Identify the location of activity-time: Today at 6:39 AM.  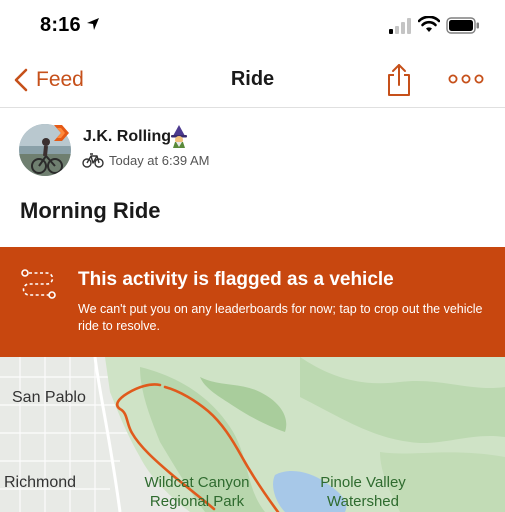
(159, 160).